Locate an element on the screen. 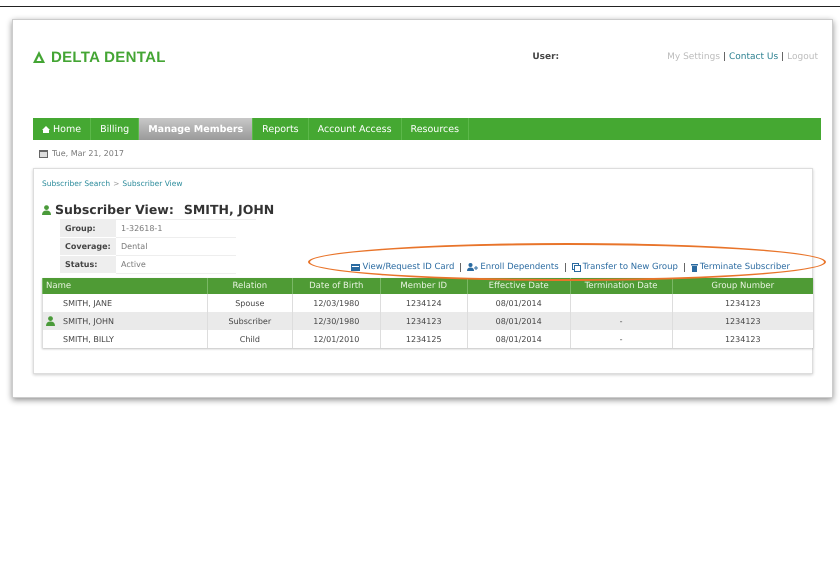 The width and height of the screenshot is (840, 582). info-value: Dental is located at coordinates (176, 247).